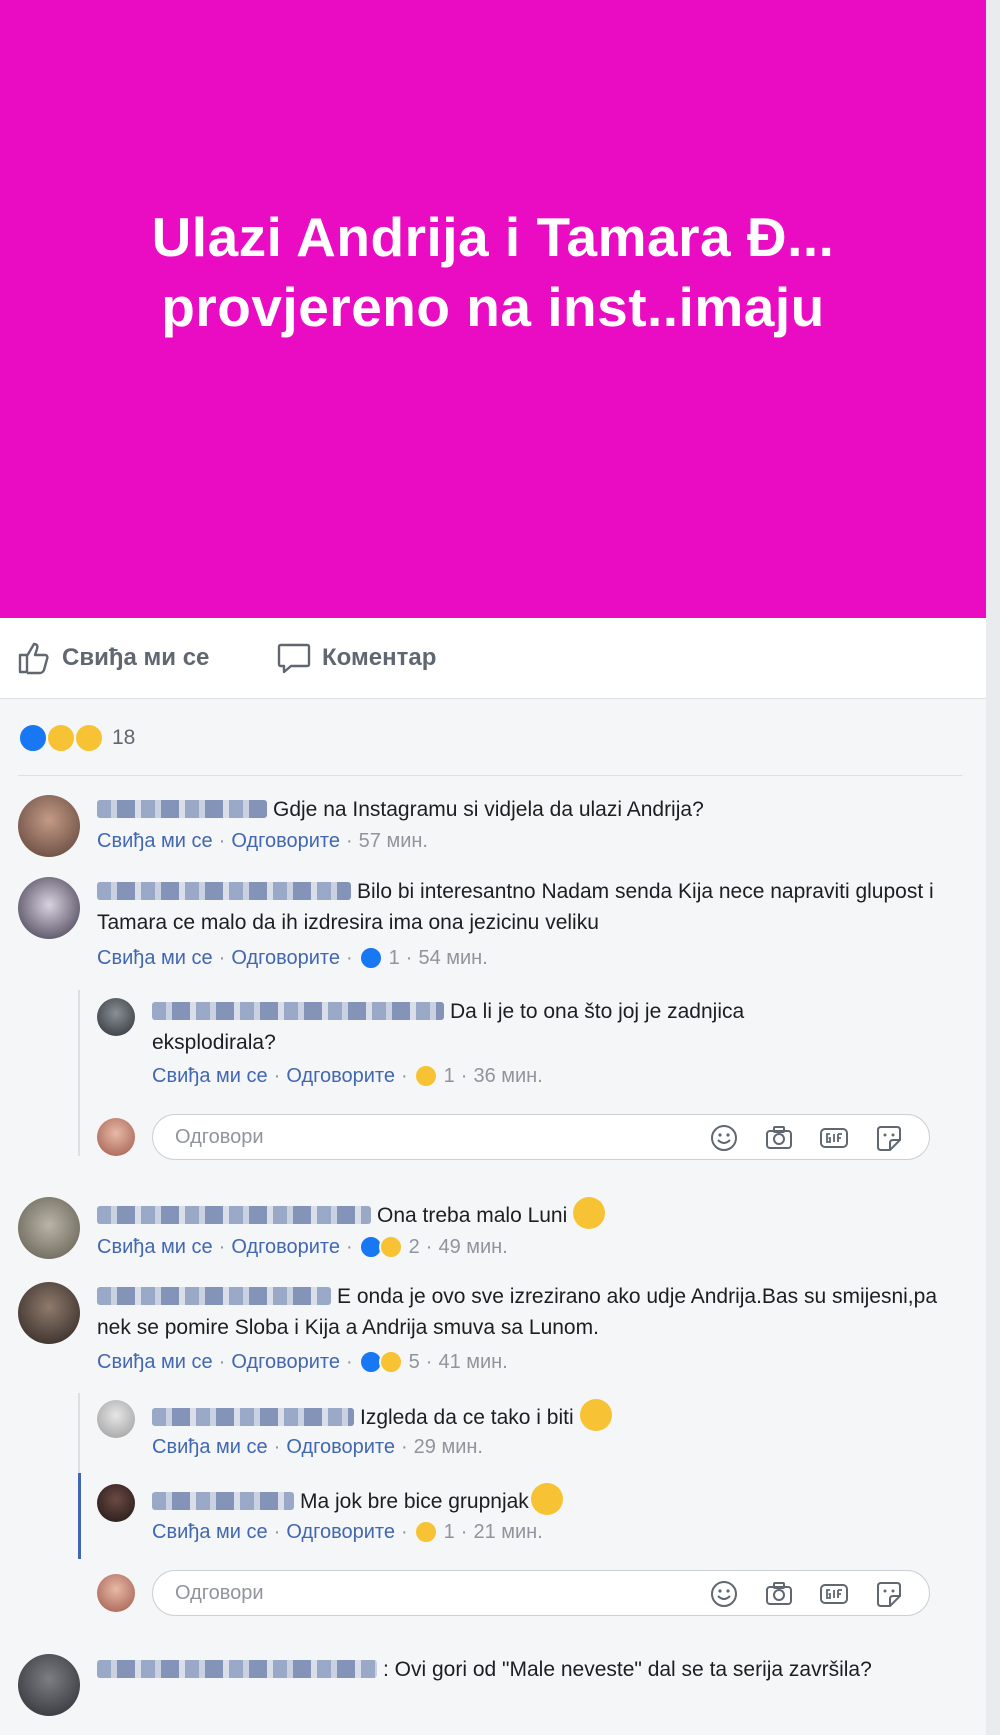  I want to click on like-button: Свиђа ми се, so click(112, 658).